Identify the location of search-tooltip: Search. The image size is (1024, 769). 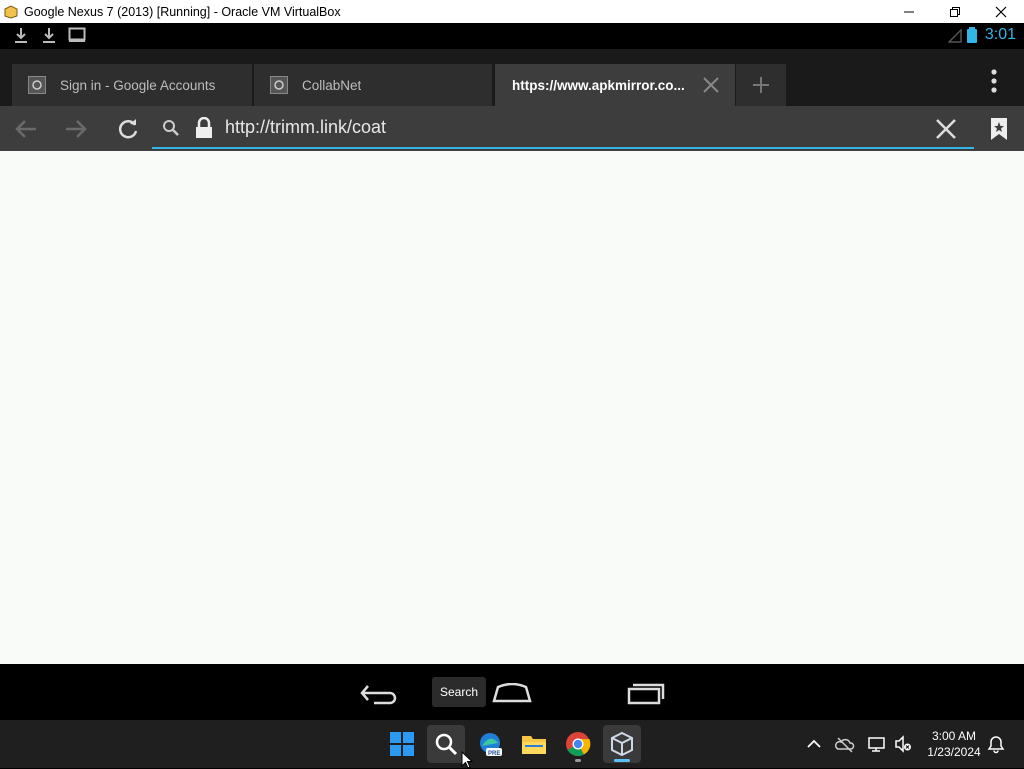
(459, 692).